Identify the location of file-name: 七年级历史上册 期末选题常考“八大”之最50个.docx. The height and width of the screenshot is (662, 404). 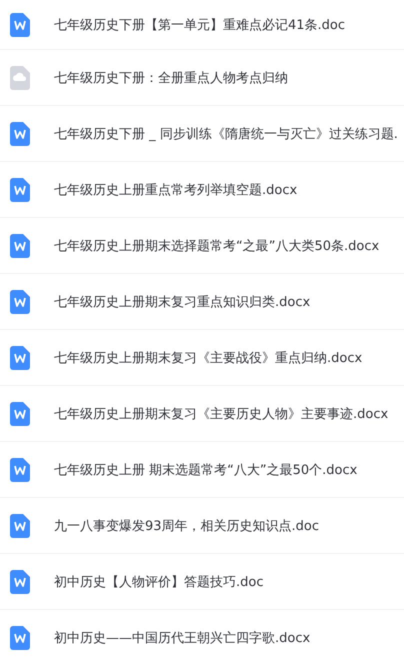
(206, 470).